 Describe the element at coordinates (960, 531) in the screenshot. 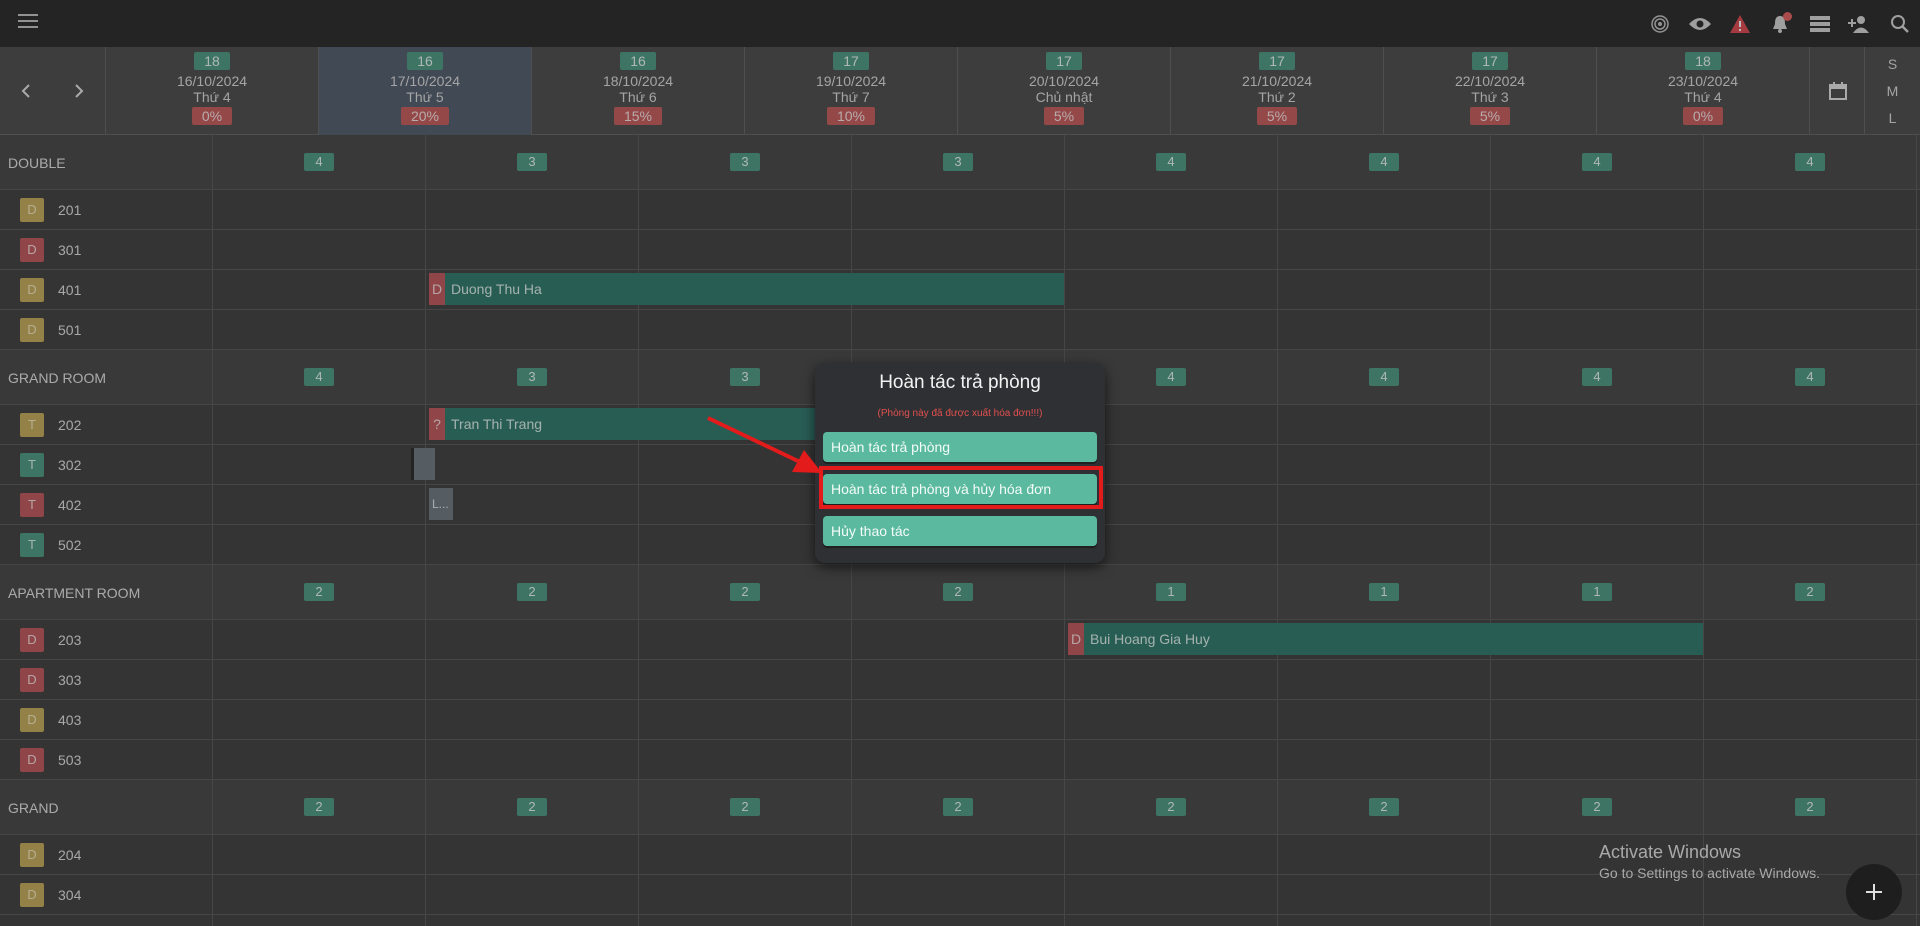

I see `cancel-action-button: Hủy thao tác` at that location.